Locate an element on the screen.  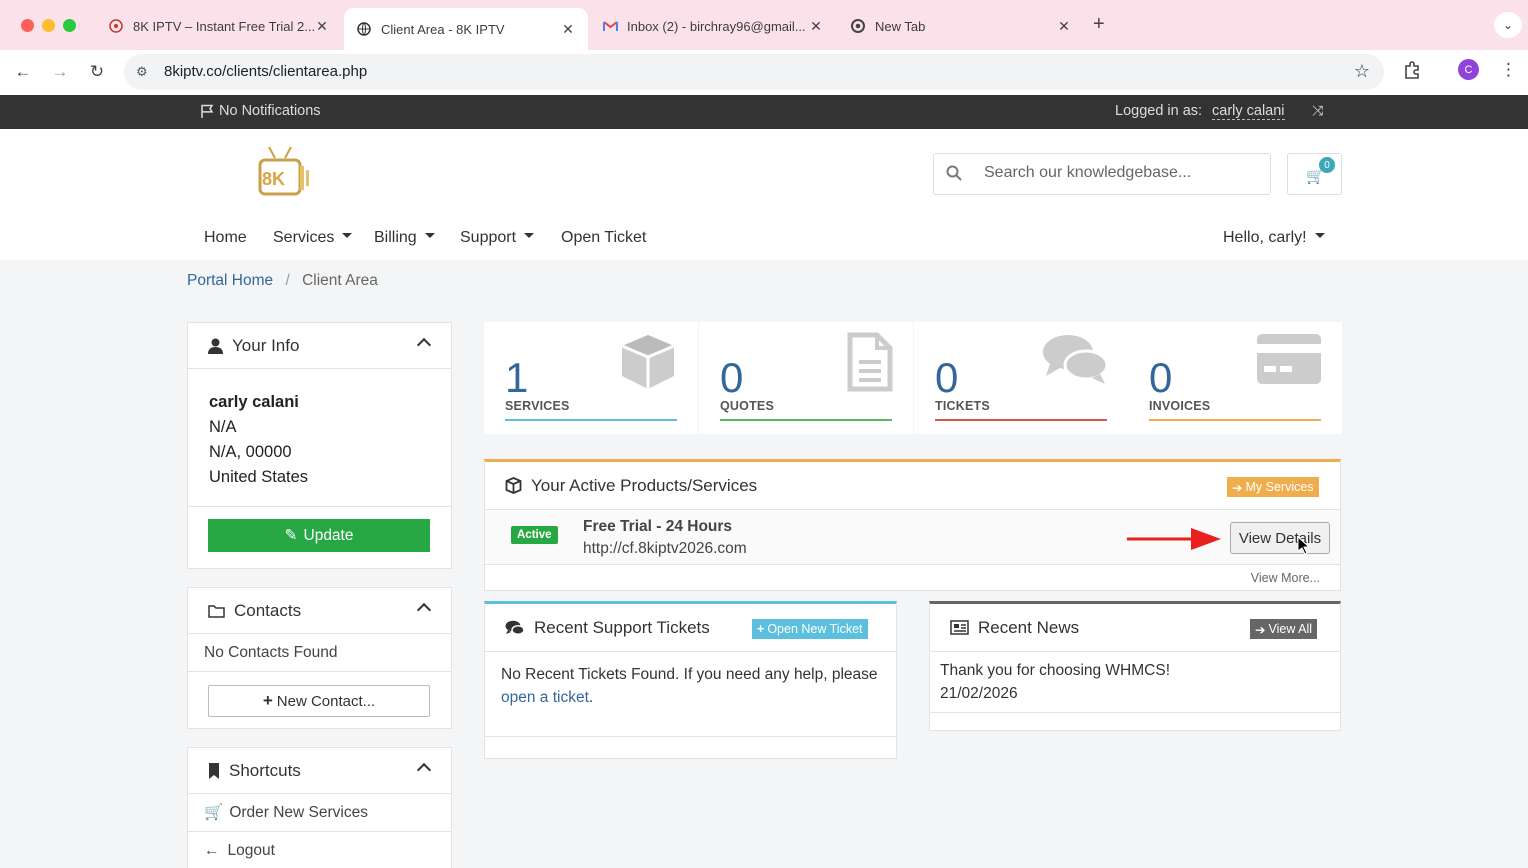
your-info-header: Your Info is located at coordinates (319, 346).